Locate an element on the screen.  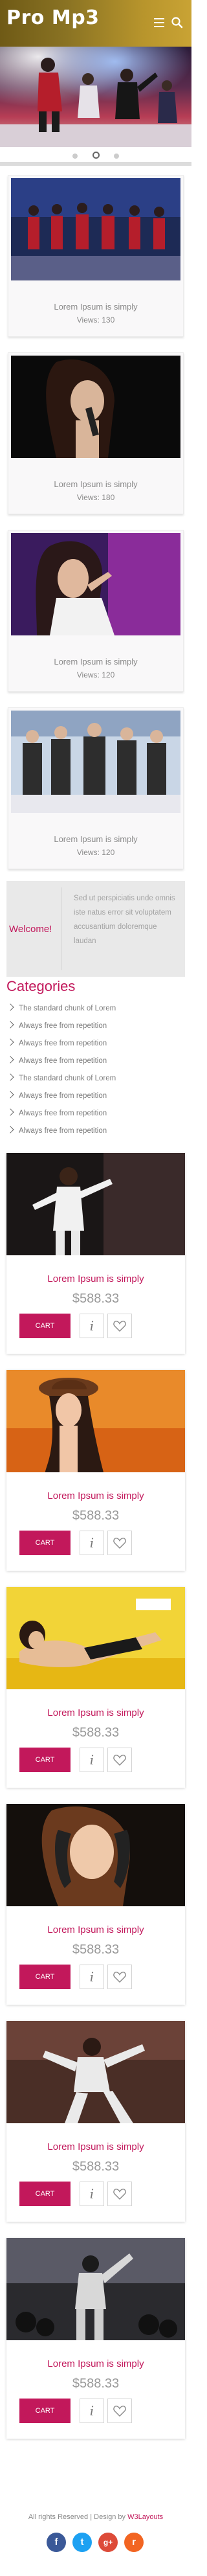
footer-text: All rights Reserved | Design by is located at coordinates (77, 2517).